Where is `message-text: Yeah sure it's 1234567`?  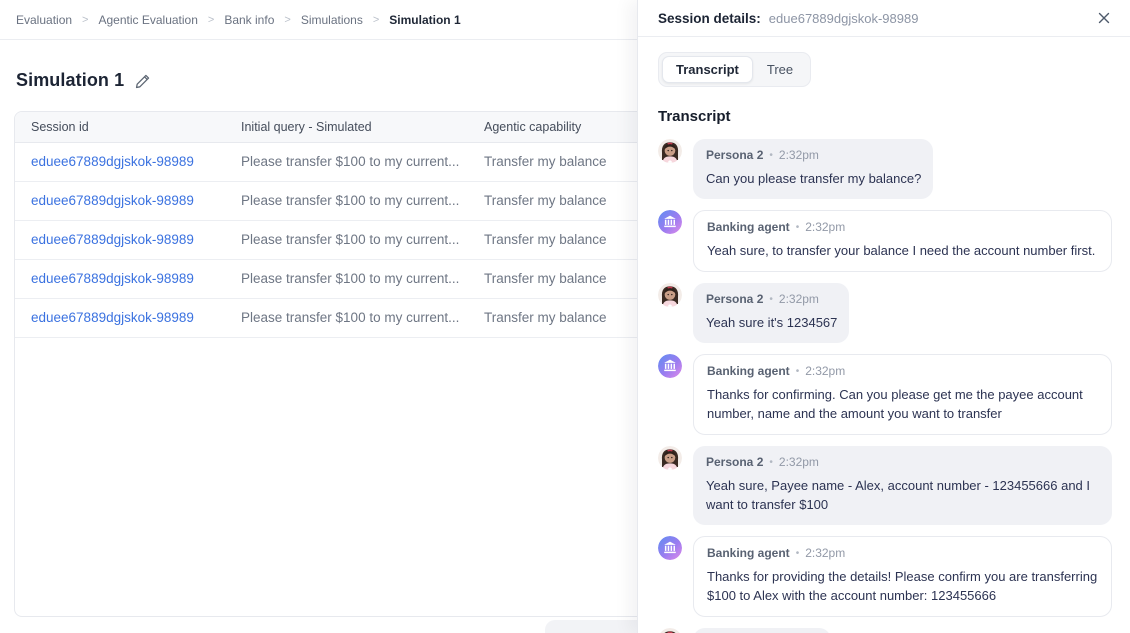 message-text: Yeah sure it's 1234567 is located at coordinates (772, 322).